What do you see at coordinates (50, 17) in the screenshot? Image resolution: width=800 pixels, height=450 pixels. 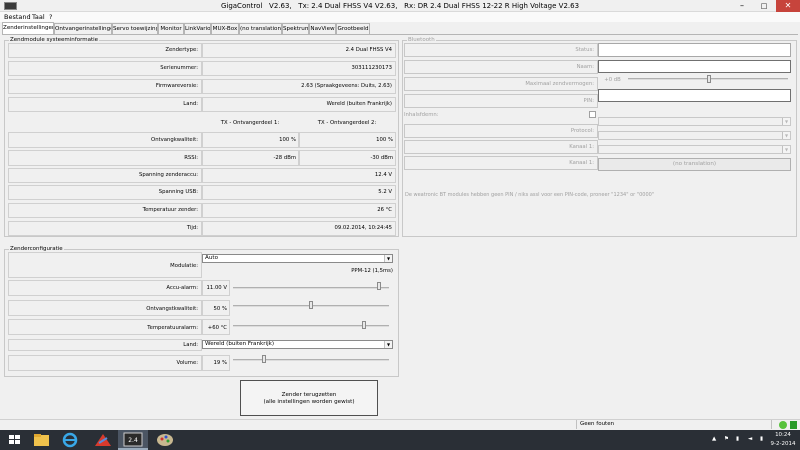 I see `menu-help: ?` at bounding box center [50, 17].